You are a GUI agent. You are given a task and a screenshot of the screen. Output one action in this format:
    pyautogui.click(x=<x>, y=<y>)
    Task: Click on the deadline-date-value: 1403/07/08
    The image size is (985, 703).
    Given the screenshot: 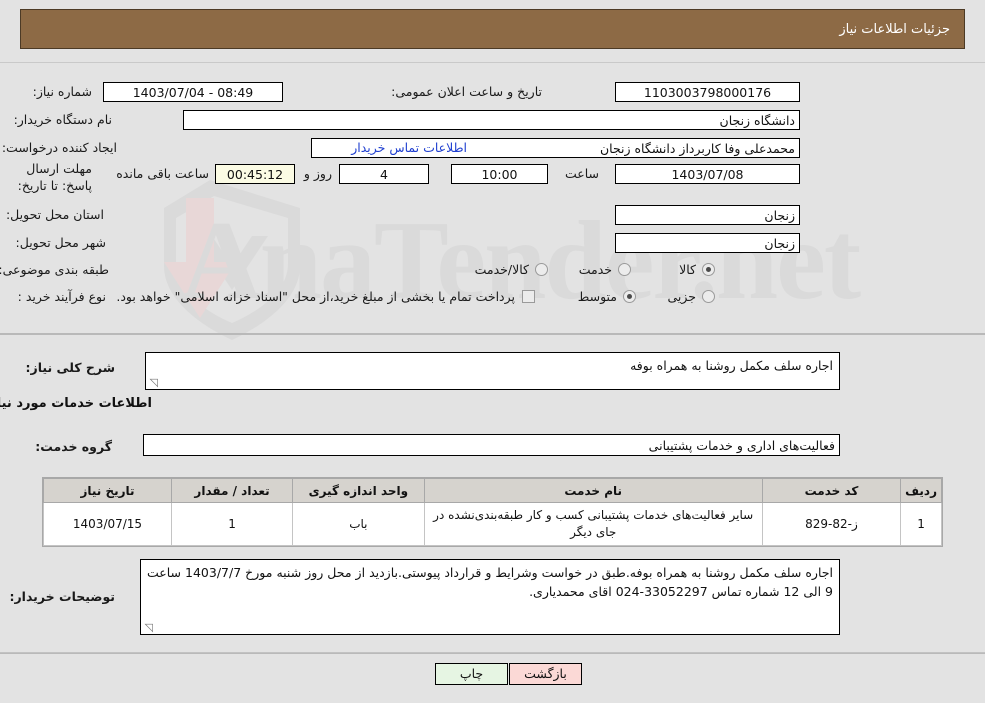 What is the action you would take?
    pyautogui.click(x=707, y=174)
    